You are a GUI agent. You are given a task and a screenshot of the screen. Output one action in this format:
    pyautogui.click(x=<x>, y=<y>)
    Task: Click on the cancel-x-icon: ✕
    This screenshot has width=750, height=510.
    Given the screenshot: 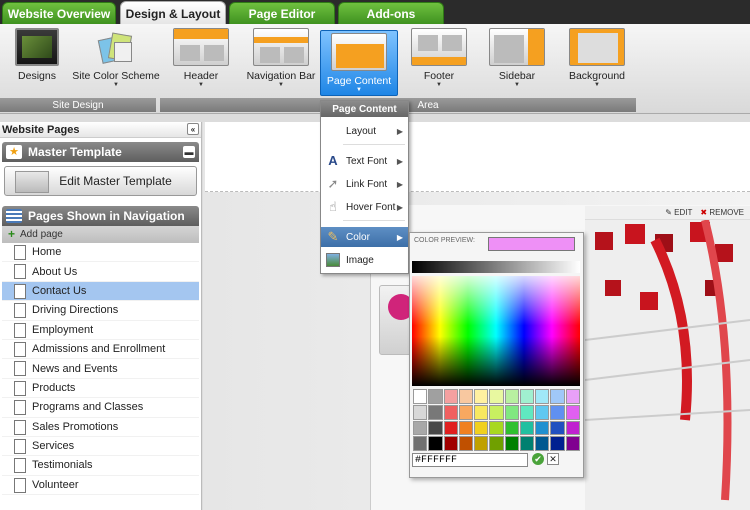 What is the action you would take?
    pyautogui.click(x=553, y=459)
    